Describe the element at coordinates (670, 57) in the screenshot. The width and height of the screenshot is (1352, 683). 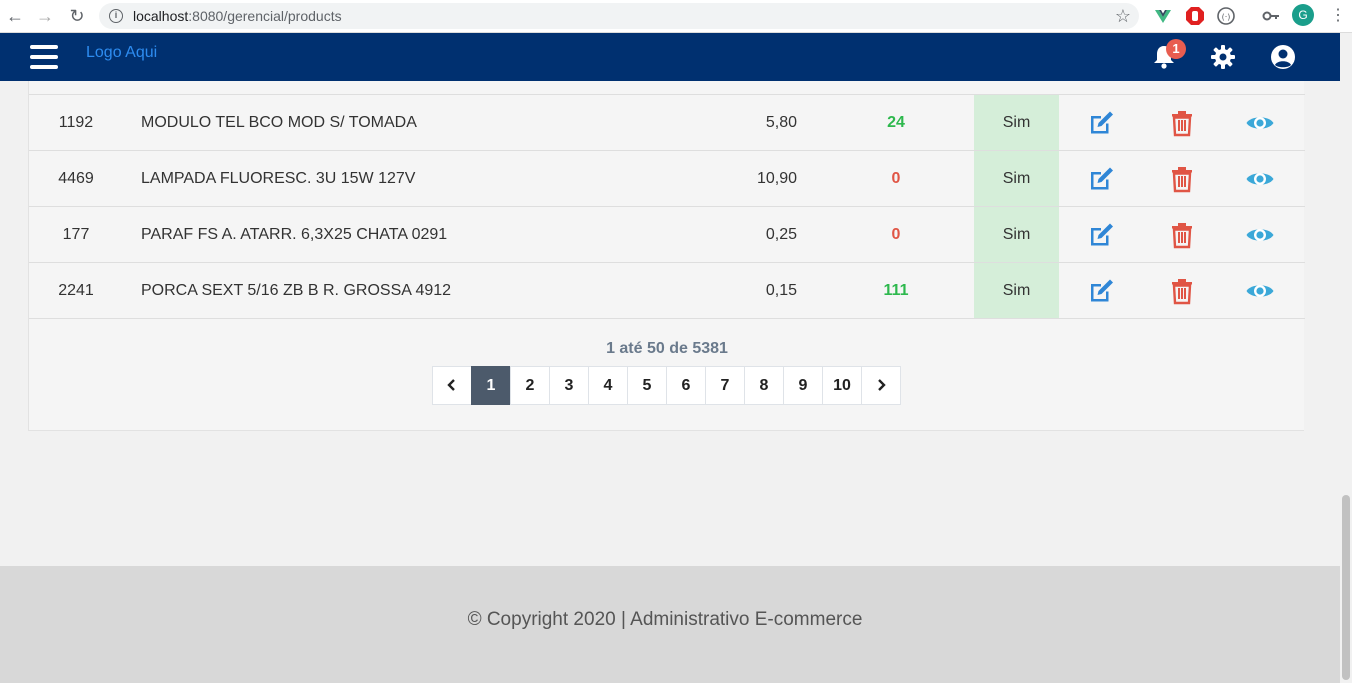
I see `app-header: Logo Aqui` at that location.